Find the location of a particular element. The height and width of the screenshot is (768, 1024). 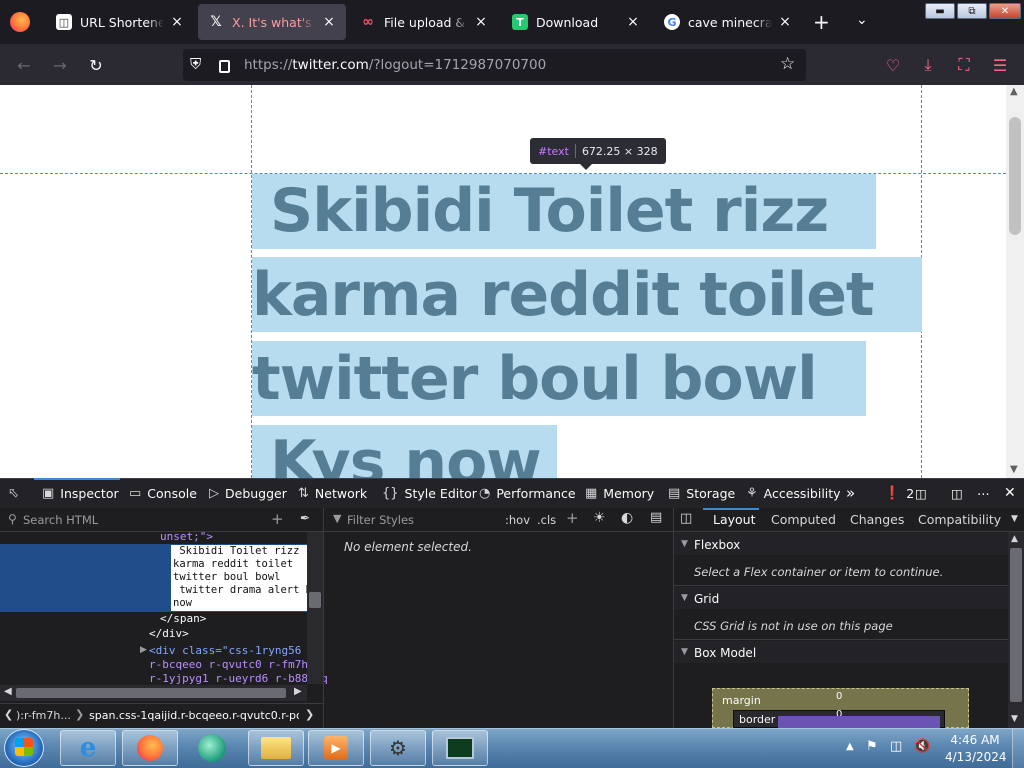

reload-icon: ↻ is located at coordinates (96, 65).